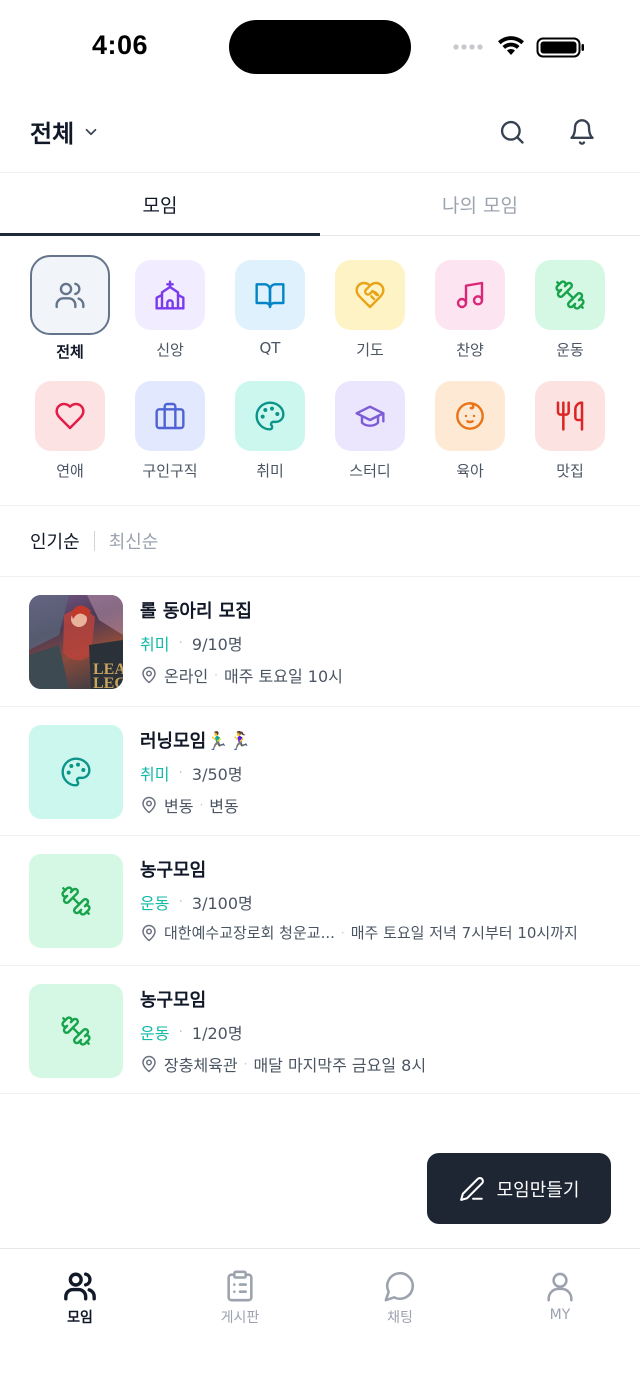 This screenshot has width=640, height=1390. I want to click on category-dating: 연애, so click(70, 426).